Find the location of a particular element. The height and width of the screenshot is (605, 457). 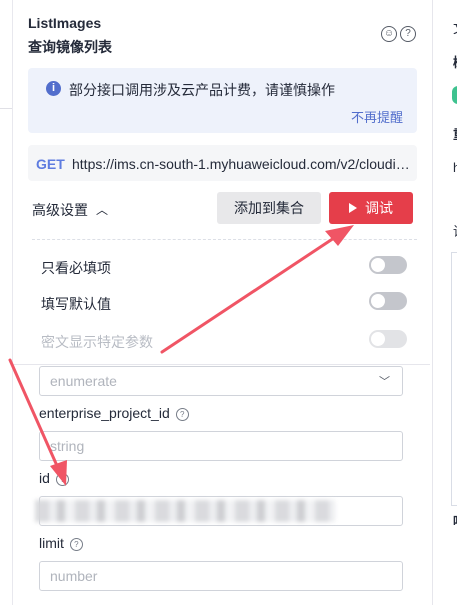

right-char-1: 文 is located at coordinates (455, 27).